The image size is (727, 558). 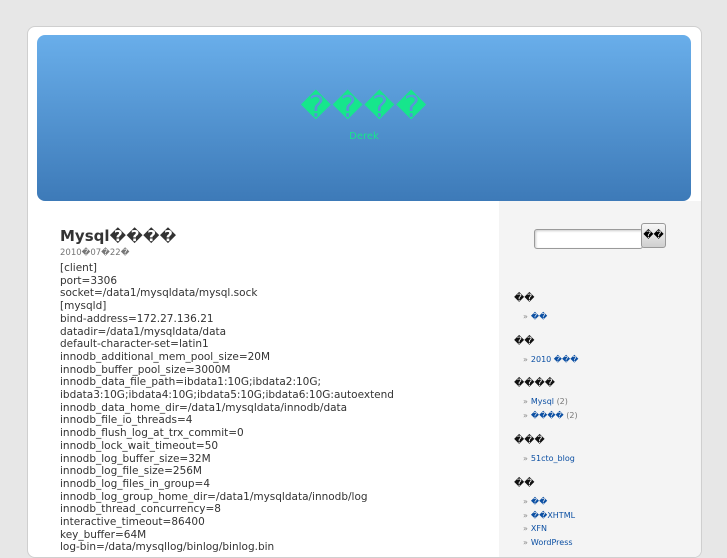 I want to click on search-input, so click(x=588, y=239).